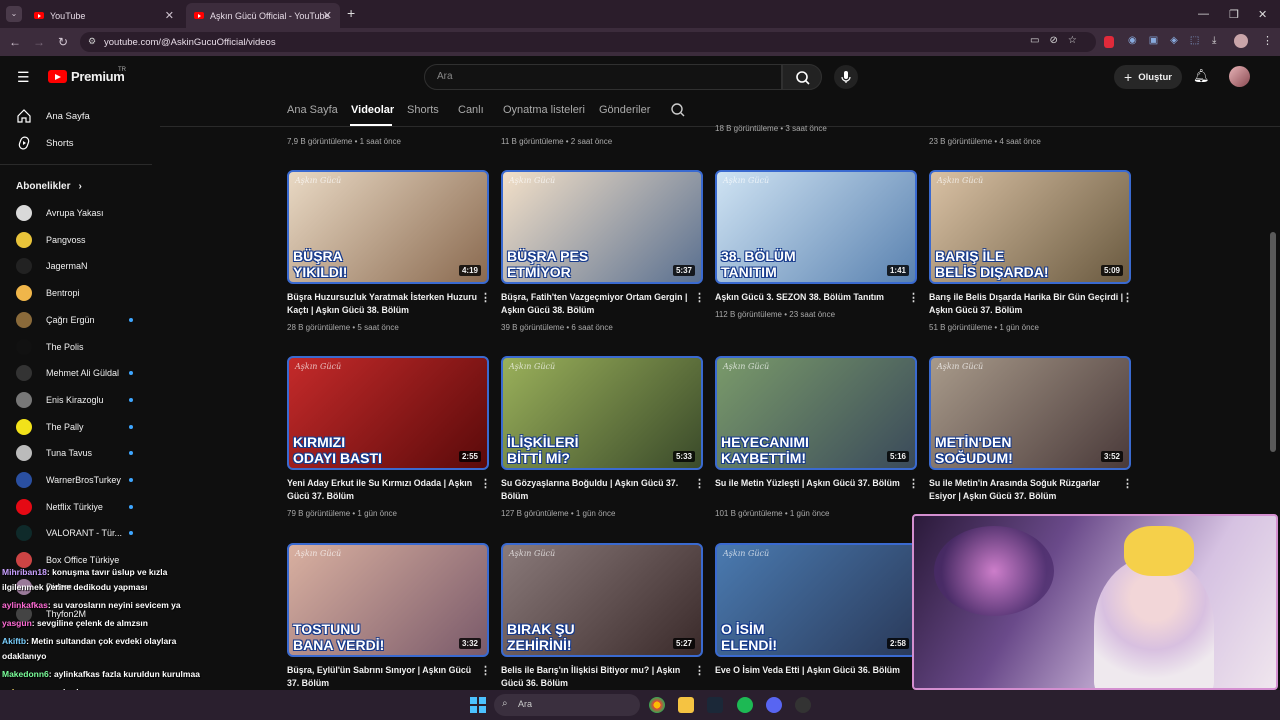 The height and width of the screenshot is (720, 1280). I want to click on notifications-bell-icon: 🔔︎, so click(1201, 76).